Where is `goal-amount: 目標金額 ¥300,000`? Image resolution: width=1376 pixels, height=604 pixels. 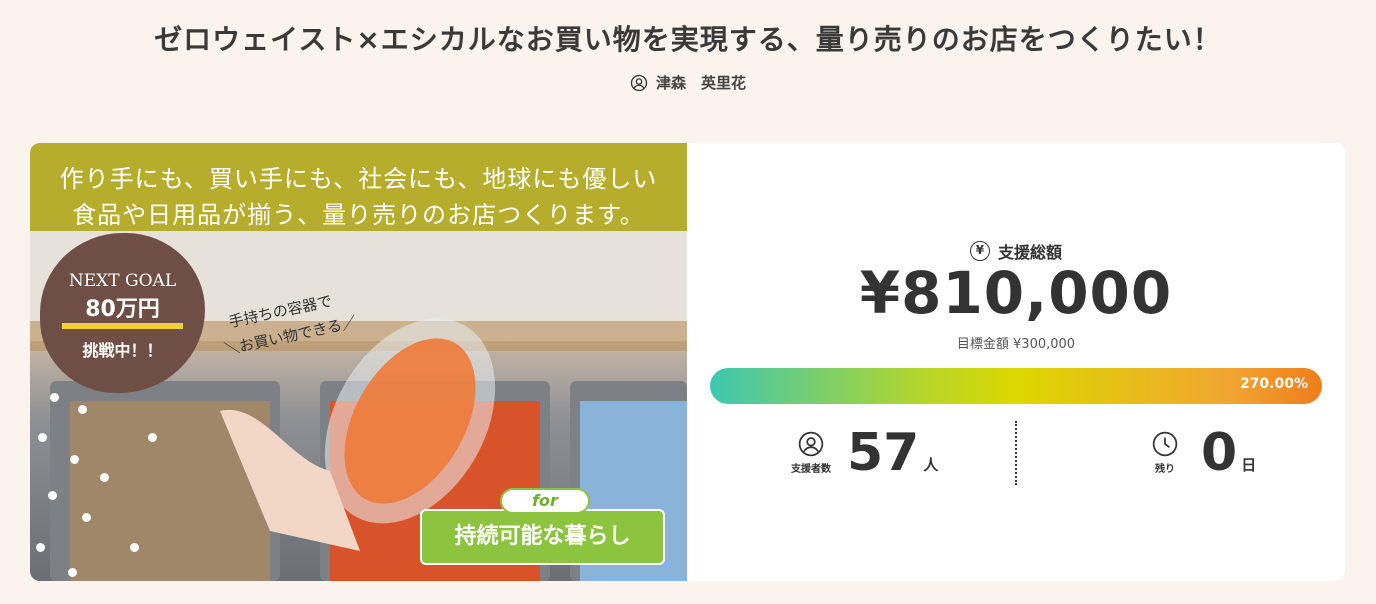
goal-amount: 目標金額 ¥300,000 is located at coordinates (1016, 344).